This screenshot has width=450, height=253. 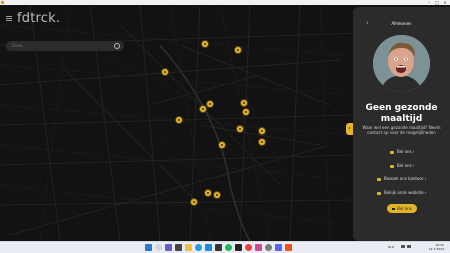 What do you see at coordinates (178, 247) in the screenshot?
I see `task-view-icon` at bounding box center [178, 247].